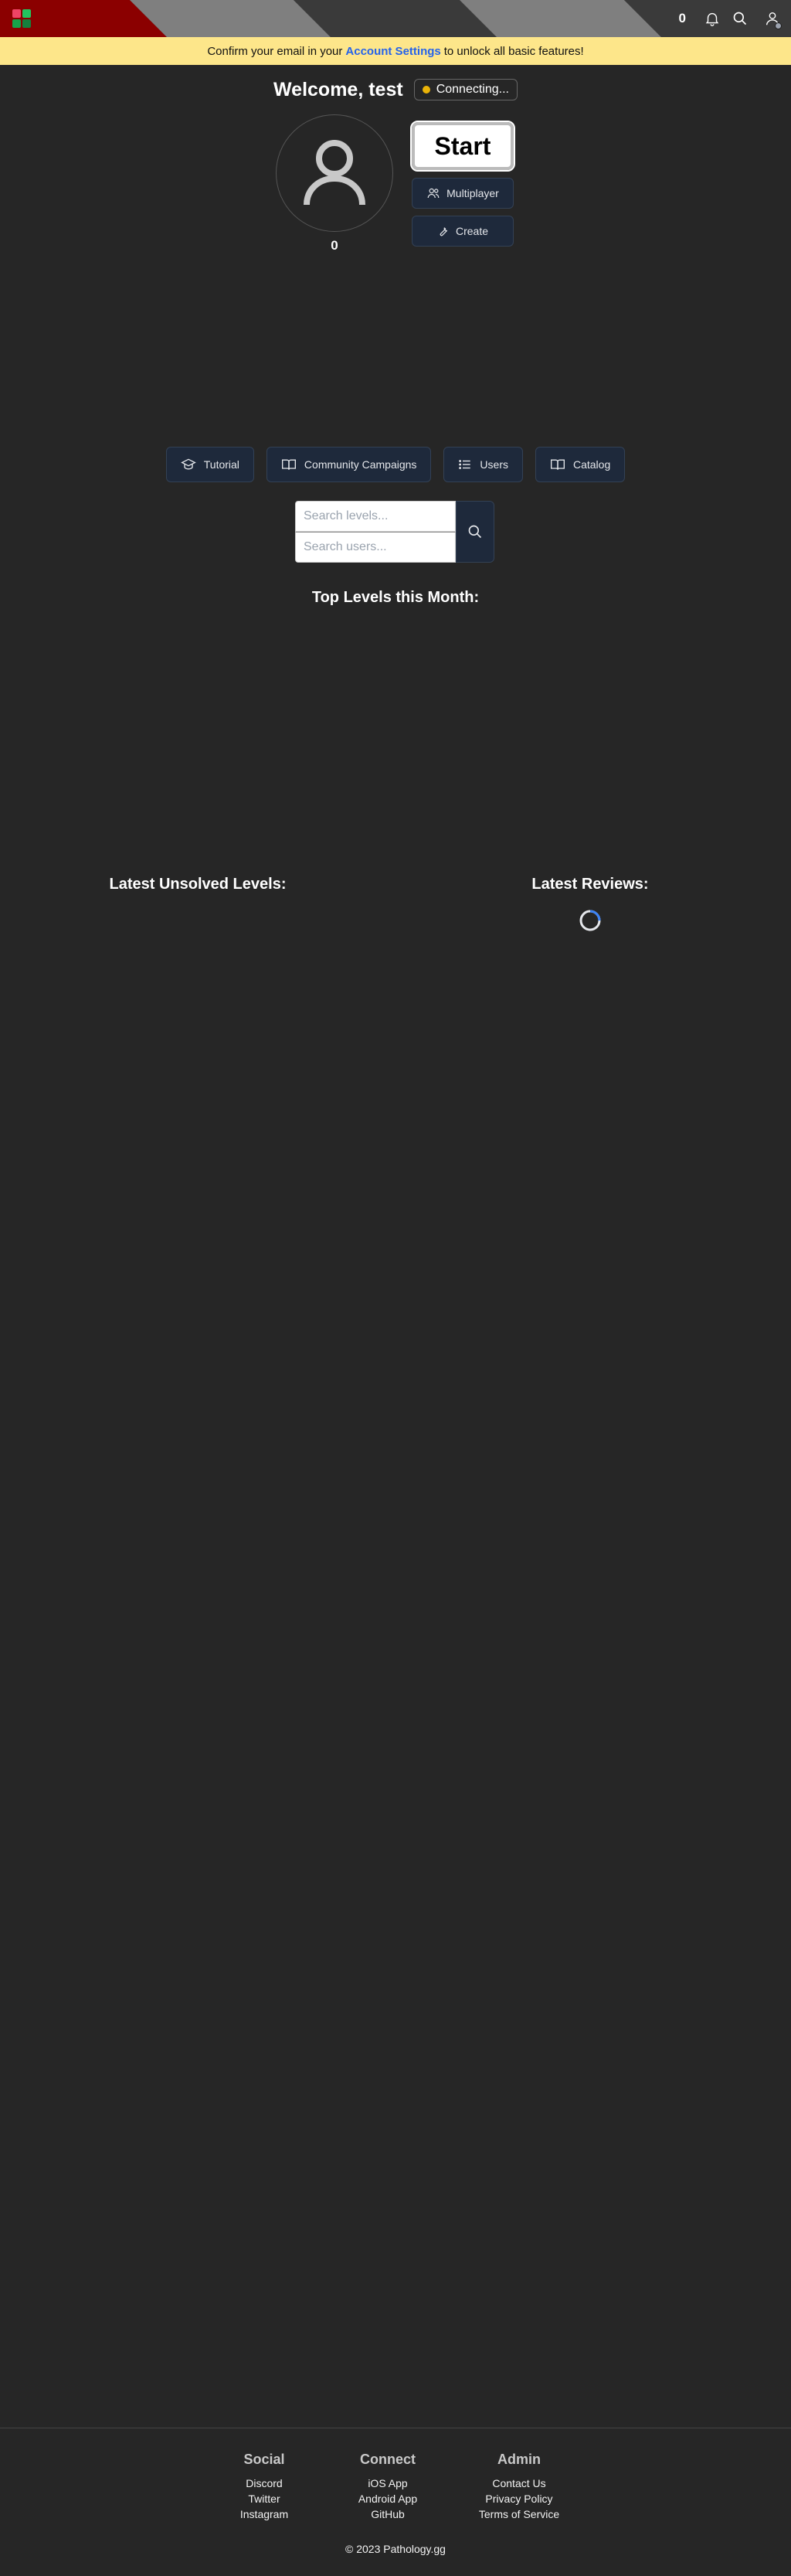  What do you see at coordinates (264, 2514) in the screenshot?
I see `instagram-link: Instagram` at bounding box center [264, 2514].